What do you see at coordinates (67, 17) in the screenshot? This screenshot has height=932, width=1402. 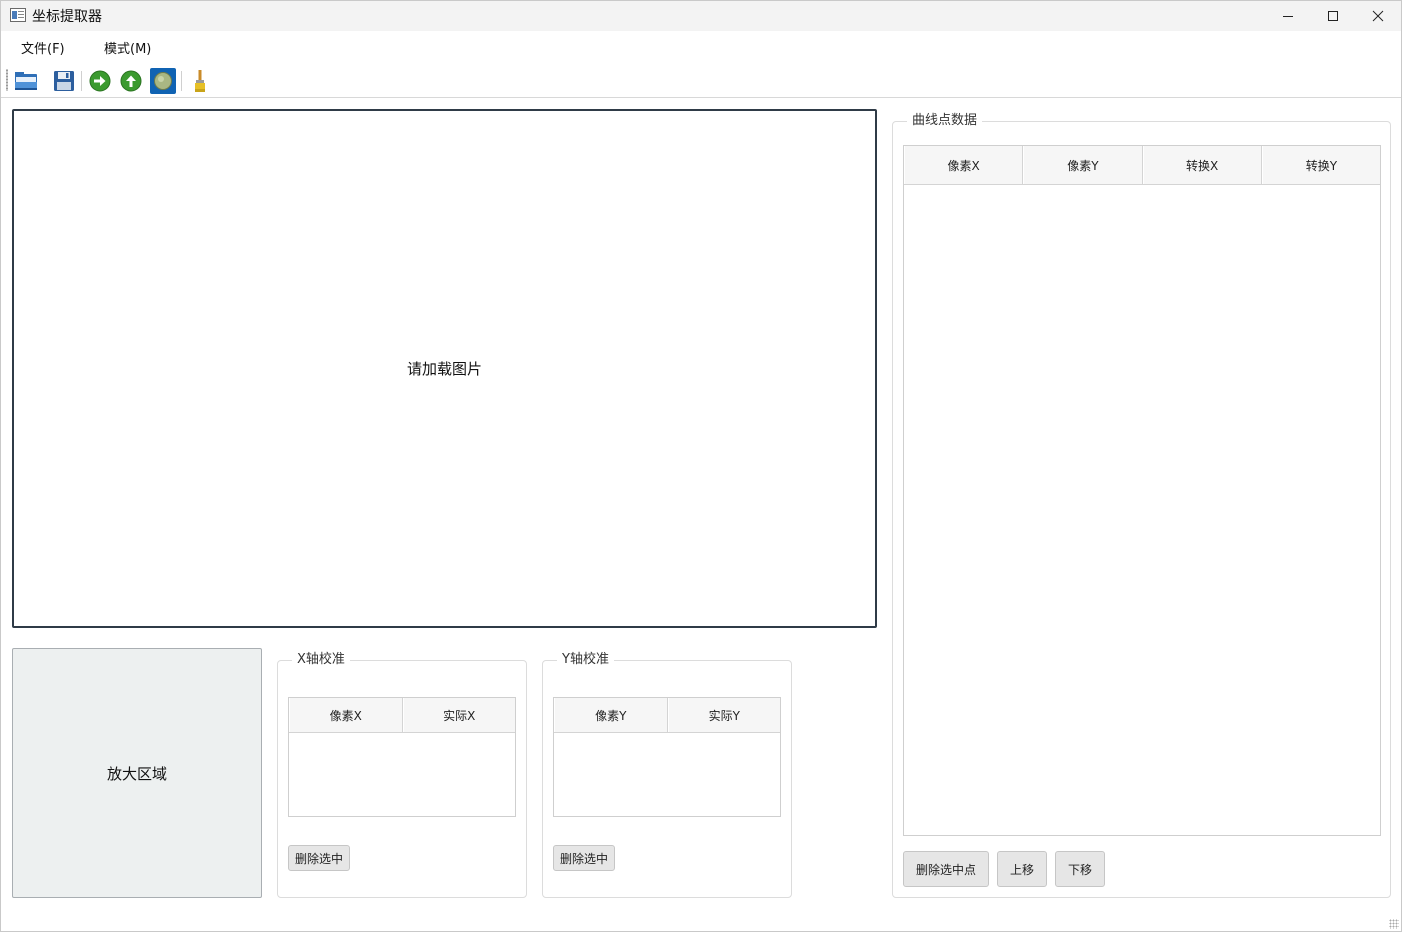 I see `window-title: 坐标提取器` at bounding box center [67, 17].